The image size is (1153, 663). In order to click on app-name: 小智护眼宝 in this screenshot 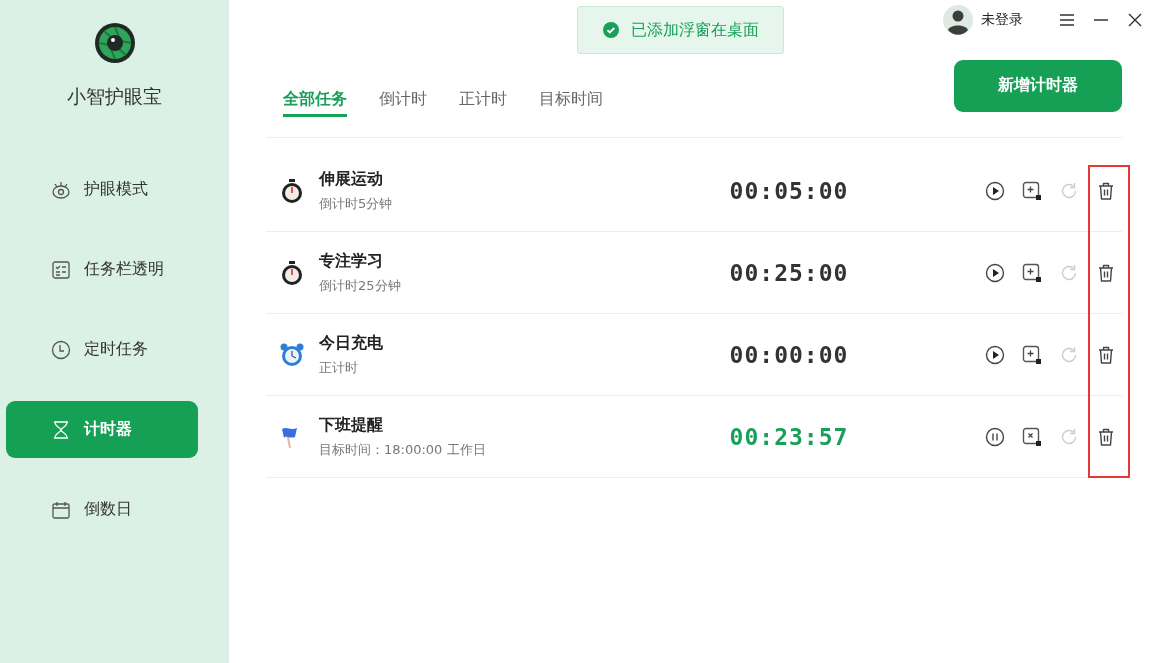, I will do `click(114, 96)`.